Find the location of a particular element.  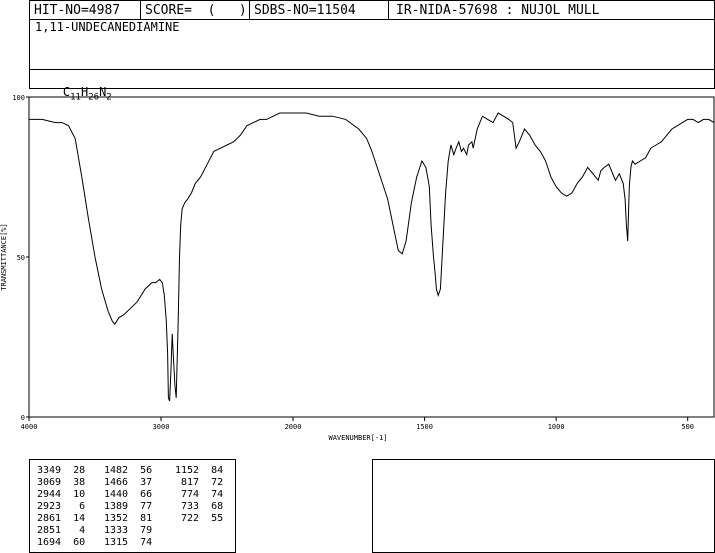

peak-transmittance: 55 is located at coordinates (211, 518).